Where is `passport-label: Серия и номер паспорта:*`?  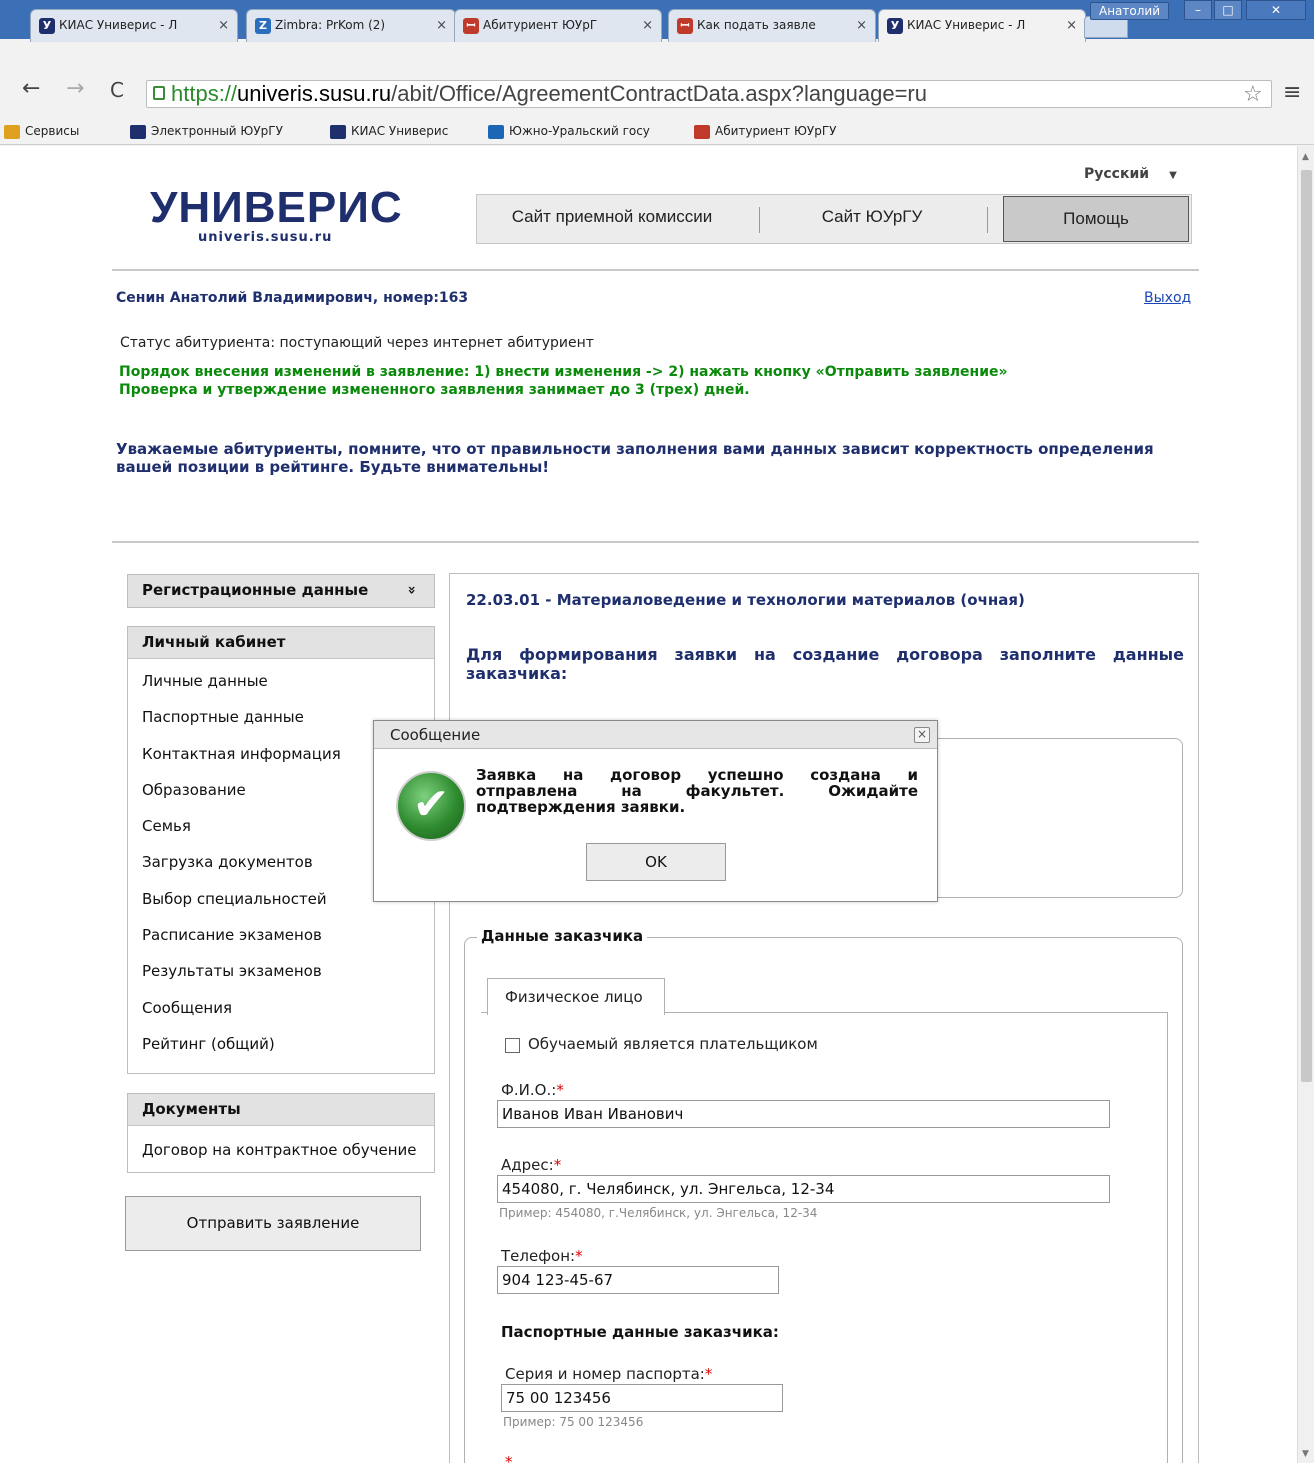
passport-label: Серия и номер паспорта:* is located at coordinates (609, 1374).